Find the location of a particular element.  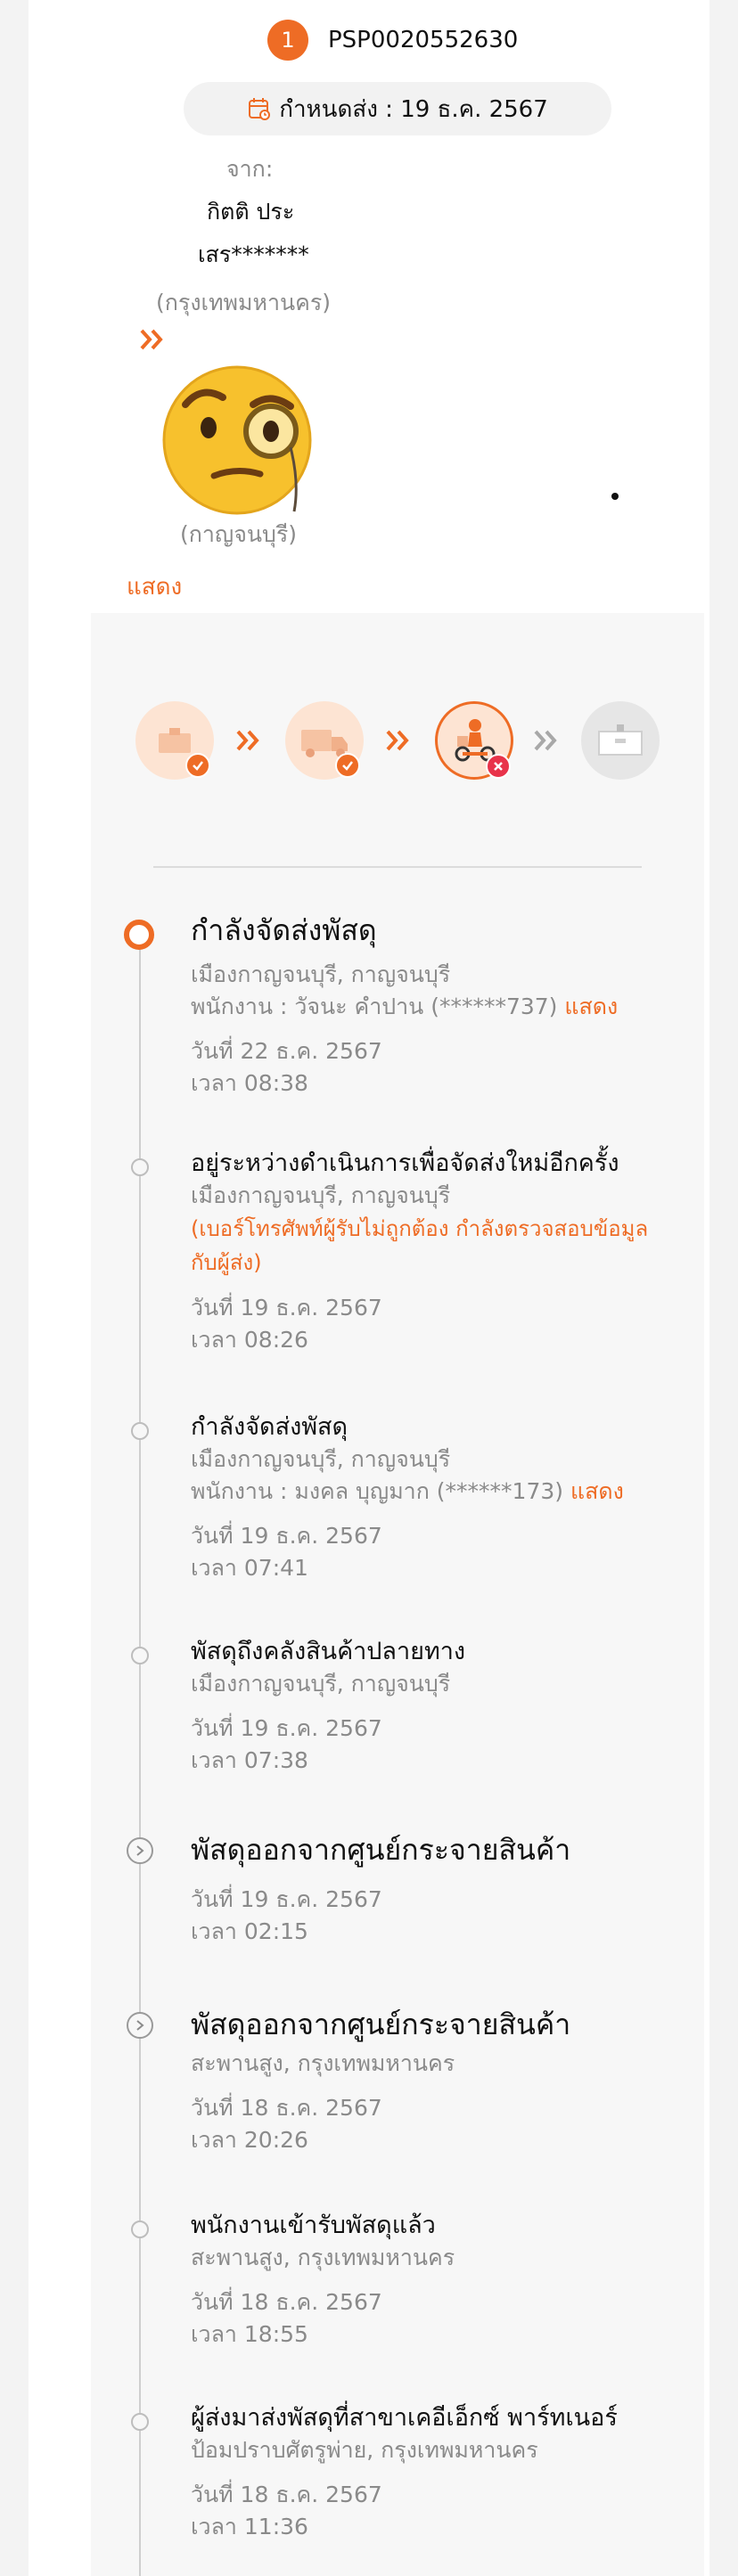

sender-province: (กรุงเทพมหานคร) is located at coordinates (244, 302).